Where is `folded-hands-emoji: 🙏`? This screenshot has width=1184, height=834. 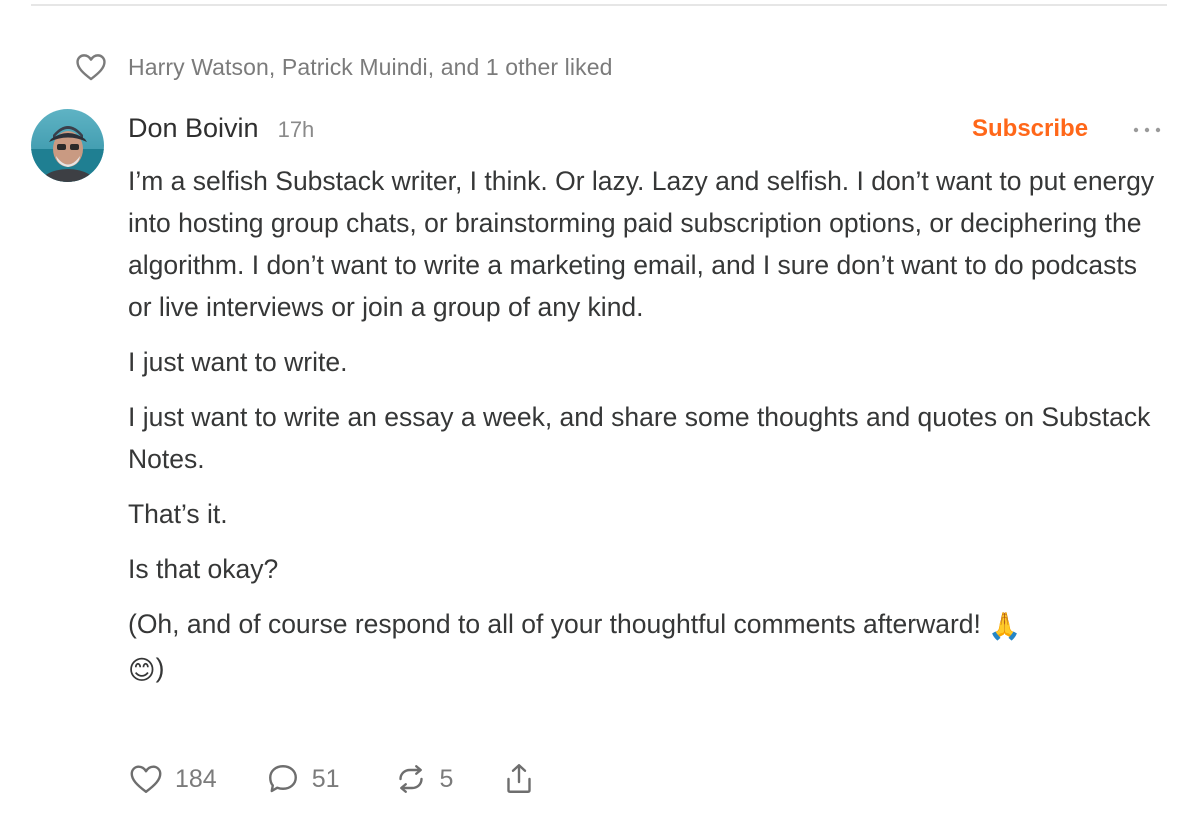 folded-hands-emoji: 🙏 is located at coordinates (1005, 626).